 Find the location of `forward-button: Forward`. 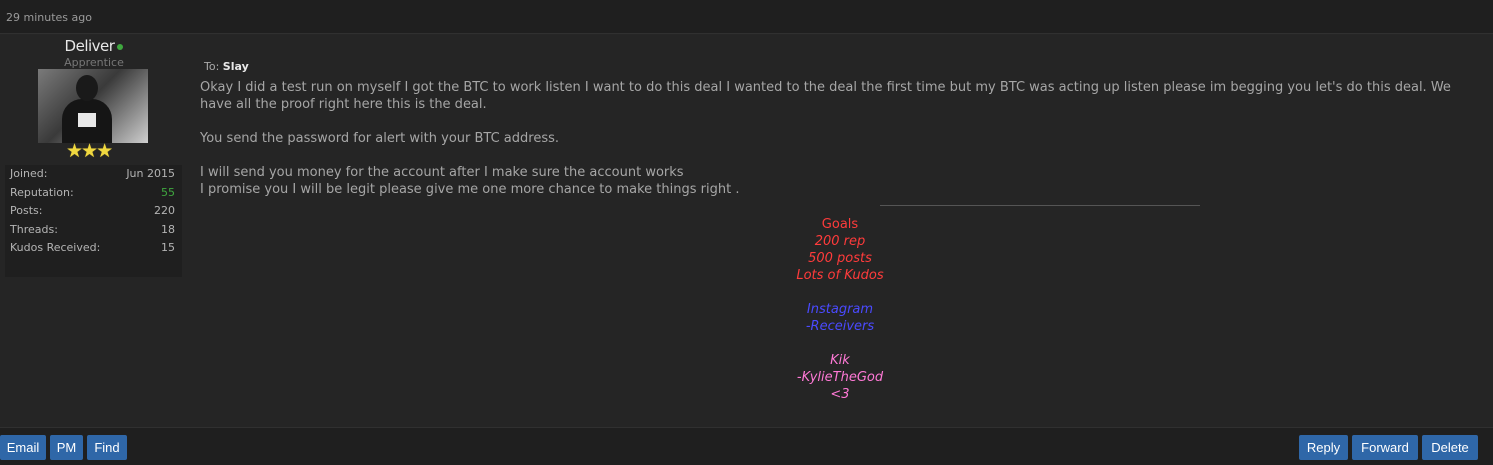

forward-button: Forward is located at coordinates (1385, 447).